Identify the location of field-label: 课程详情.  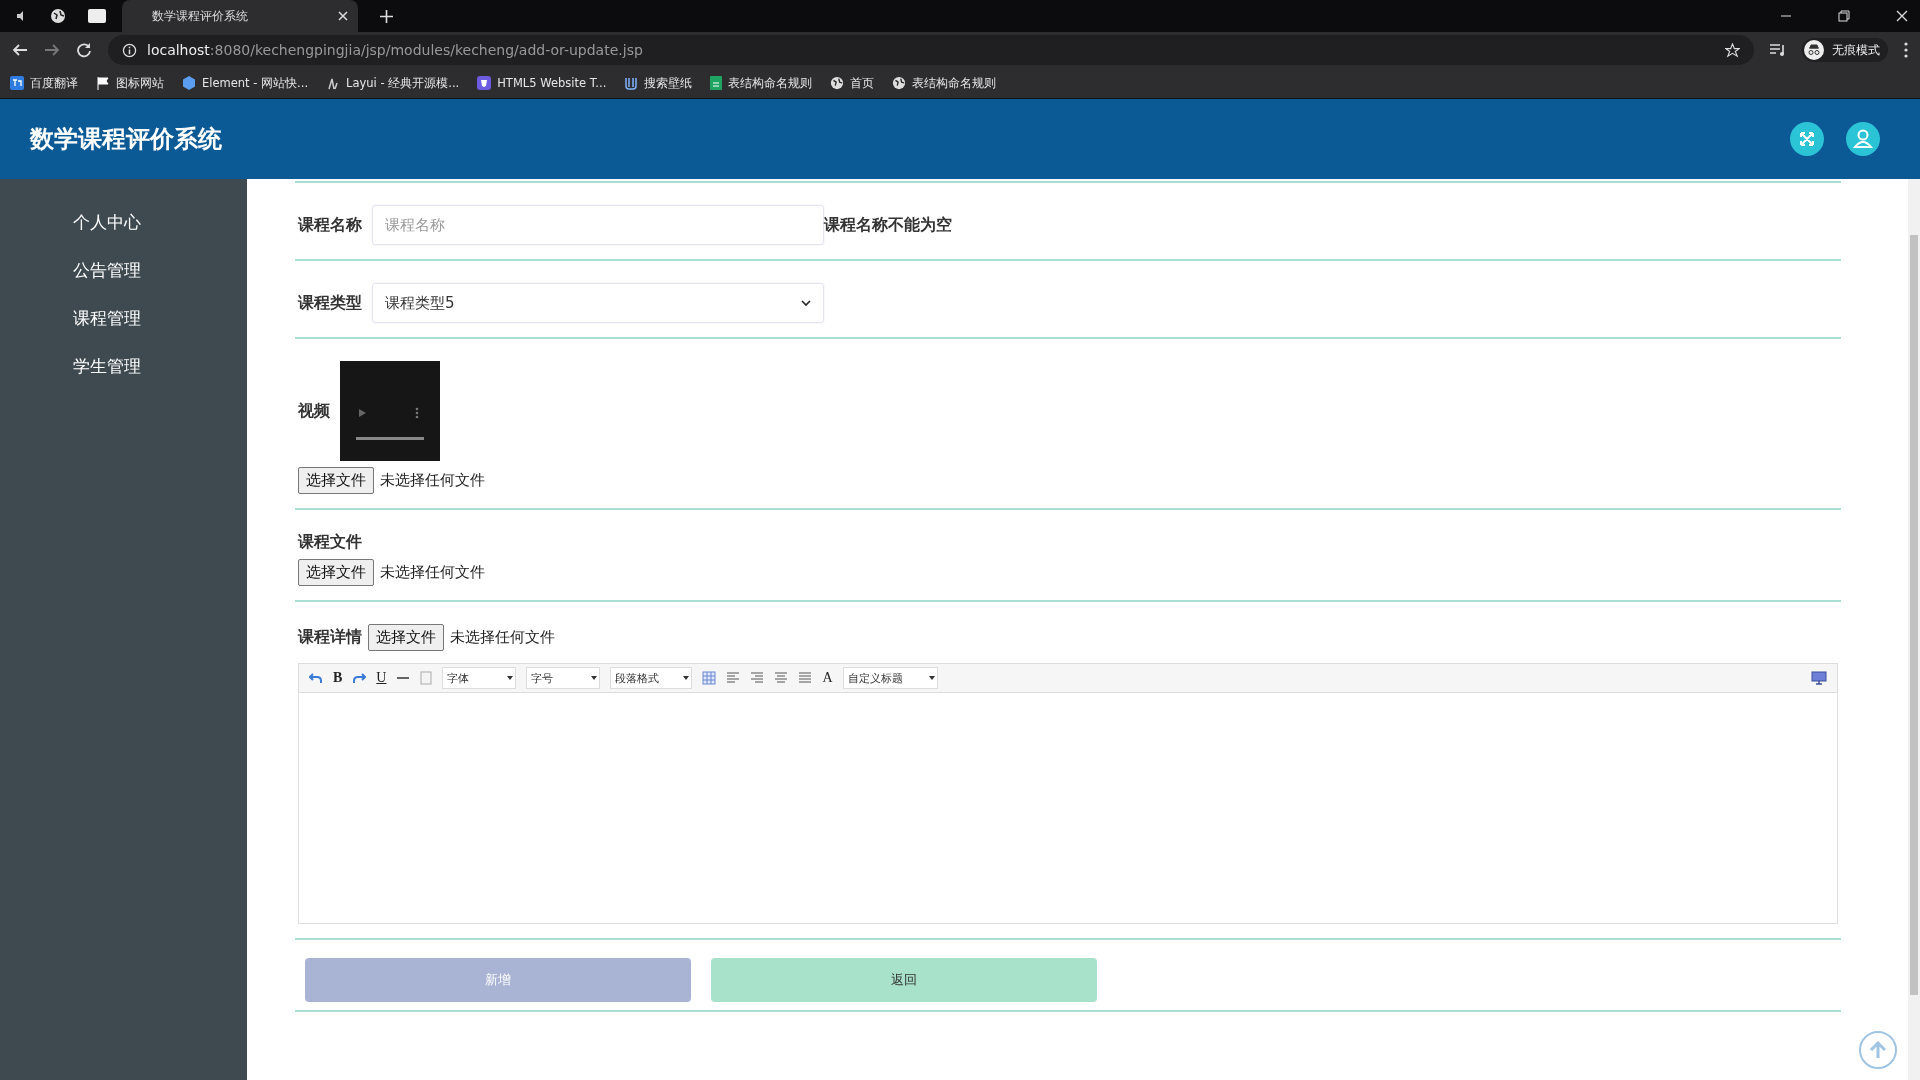
(330, 637).